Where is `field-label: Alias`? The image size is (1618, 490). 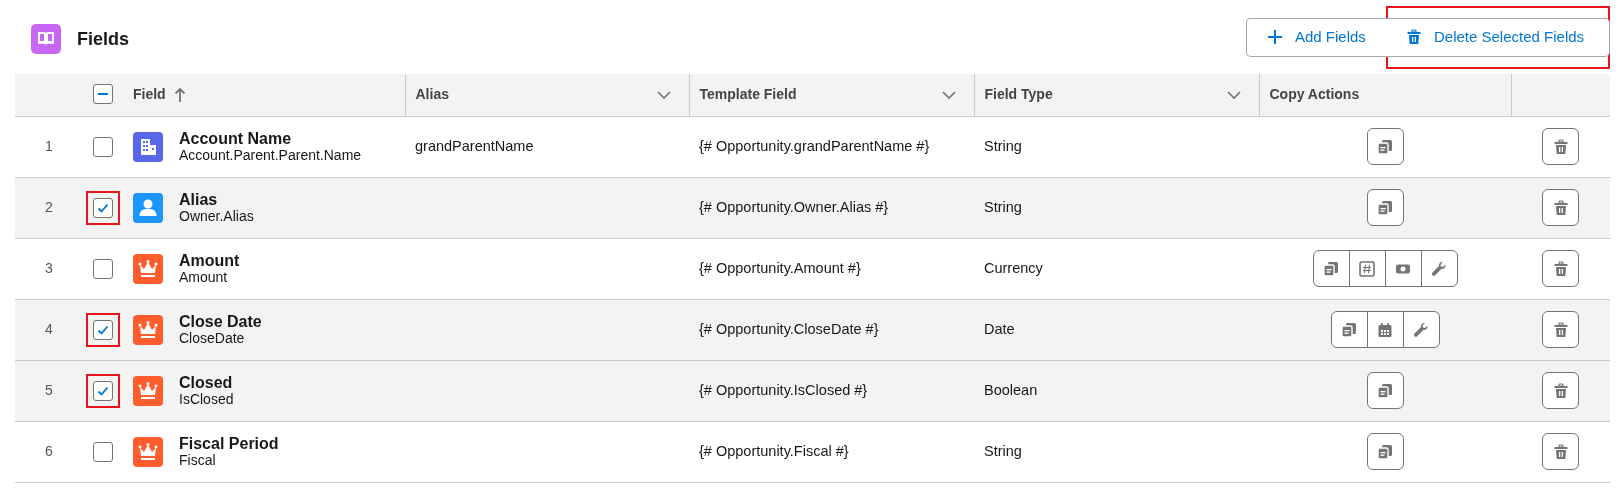 field-label: Alias is located at coordinates (199, 199).